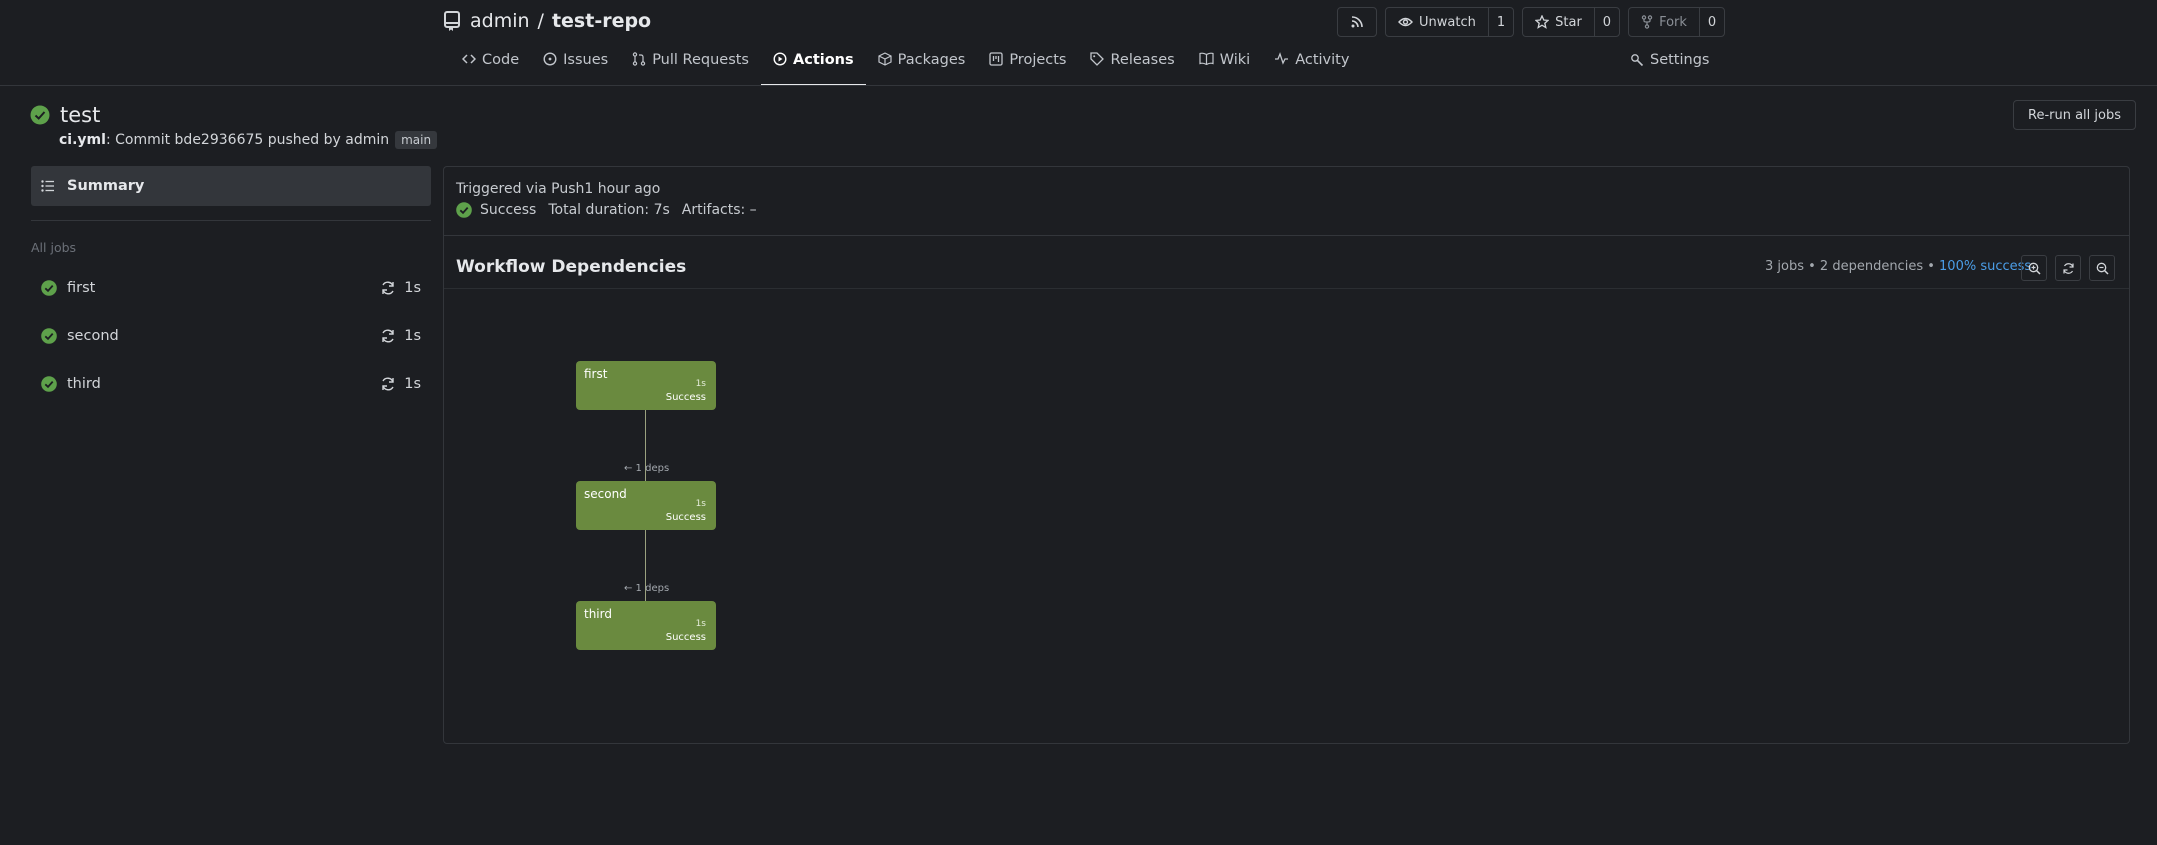 The width and height of the screenshot is (2157, 845). What do you see at coordinates (605, 494) in the screenshot?
I see `node-name: second` at bounding box center [605, 494].